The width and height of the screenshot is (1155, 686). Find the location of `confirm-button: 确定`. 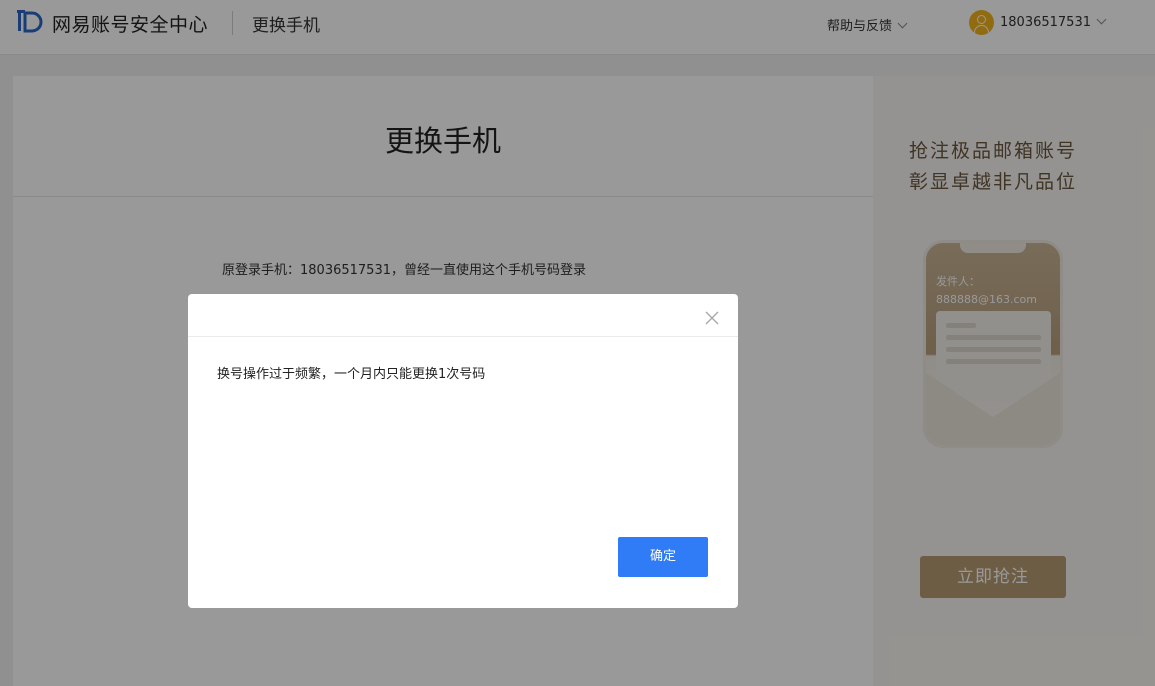

confirm-button: 确定 is located at coordinates (663, 557).